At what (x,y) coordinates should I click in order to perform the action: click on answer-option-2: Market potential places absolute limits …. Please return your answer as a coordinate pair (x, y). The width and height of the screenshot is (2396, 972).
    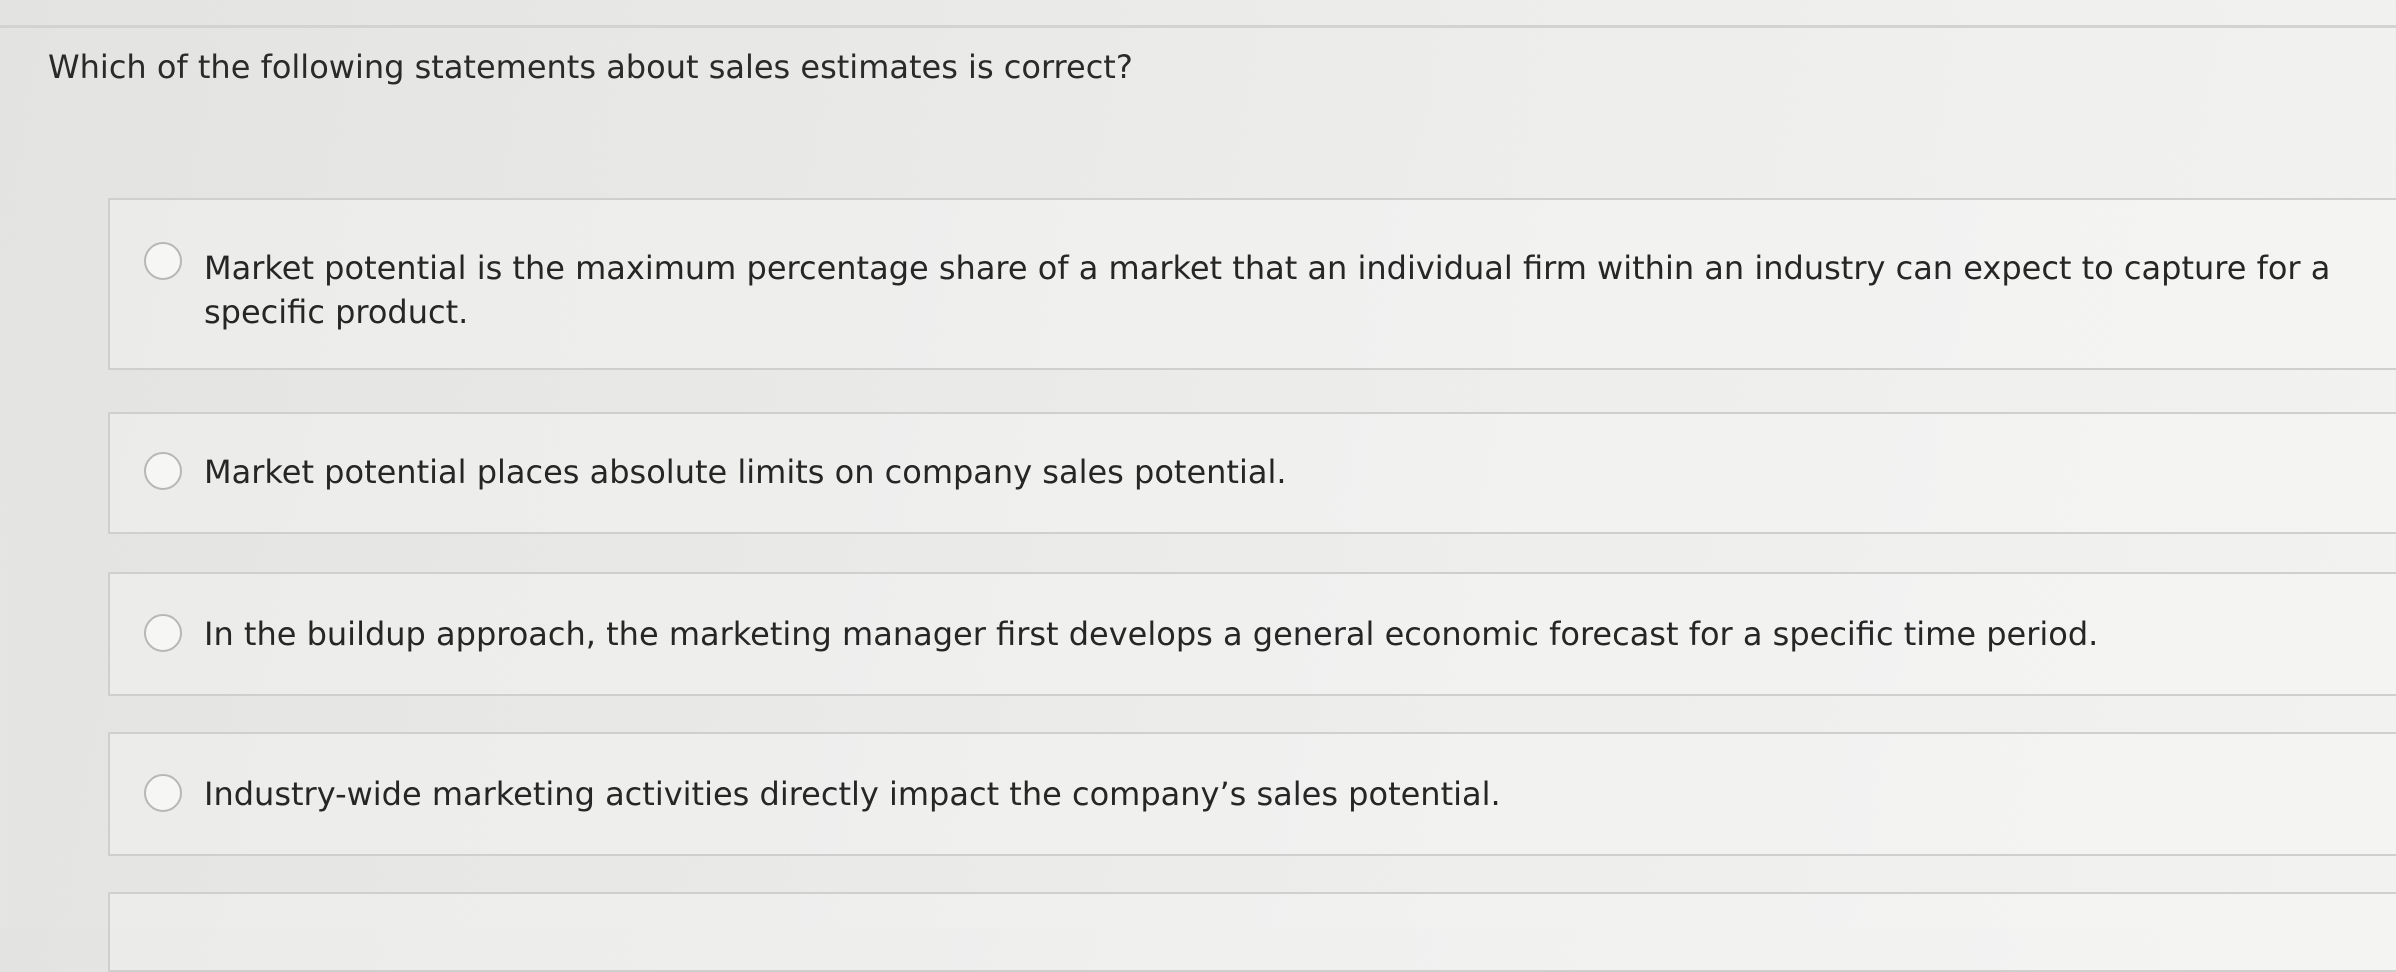
    Looking at the image, I should click on (1252, 473).